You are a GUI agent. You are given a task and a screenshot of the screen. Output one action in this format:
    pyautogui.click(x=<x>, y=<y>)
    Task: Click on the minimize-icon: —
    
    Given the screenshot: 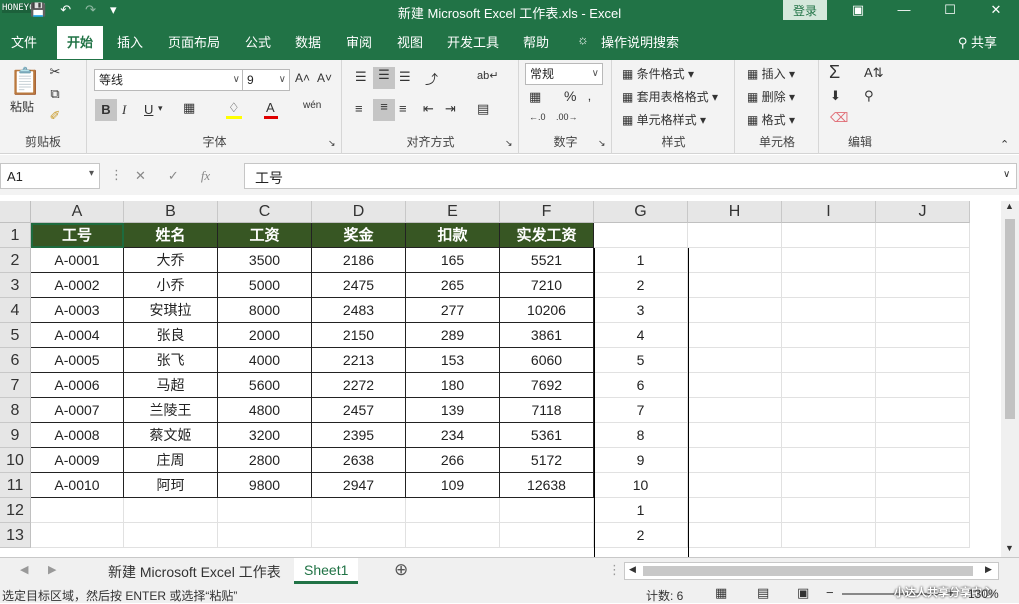 What is the action you would take?
    pyautogui.click(x=904, y=10)
    